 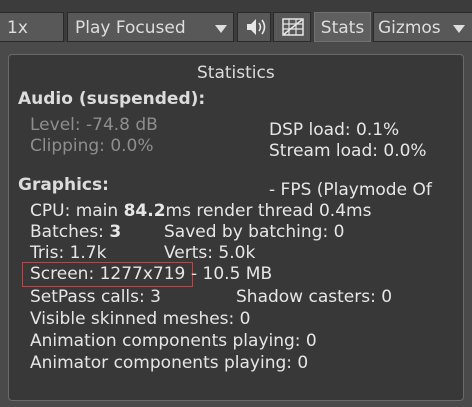 I want to click on audio-clipping: Clipping: 0.0%, so click(x=92, y=146).